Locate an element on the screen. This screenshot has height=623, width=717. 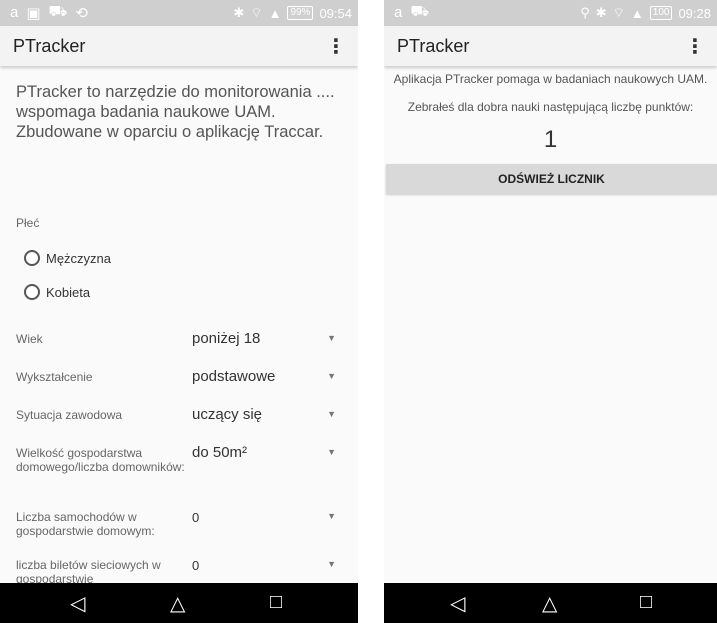
battery-icon: 100 is located at coordinates (661, 13).